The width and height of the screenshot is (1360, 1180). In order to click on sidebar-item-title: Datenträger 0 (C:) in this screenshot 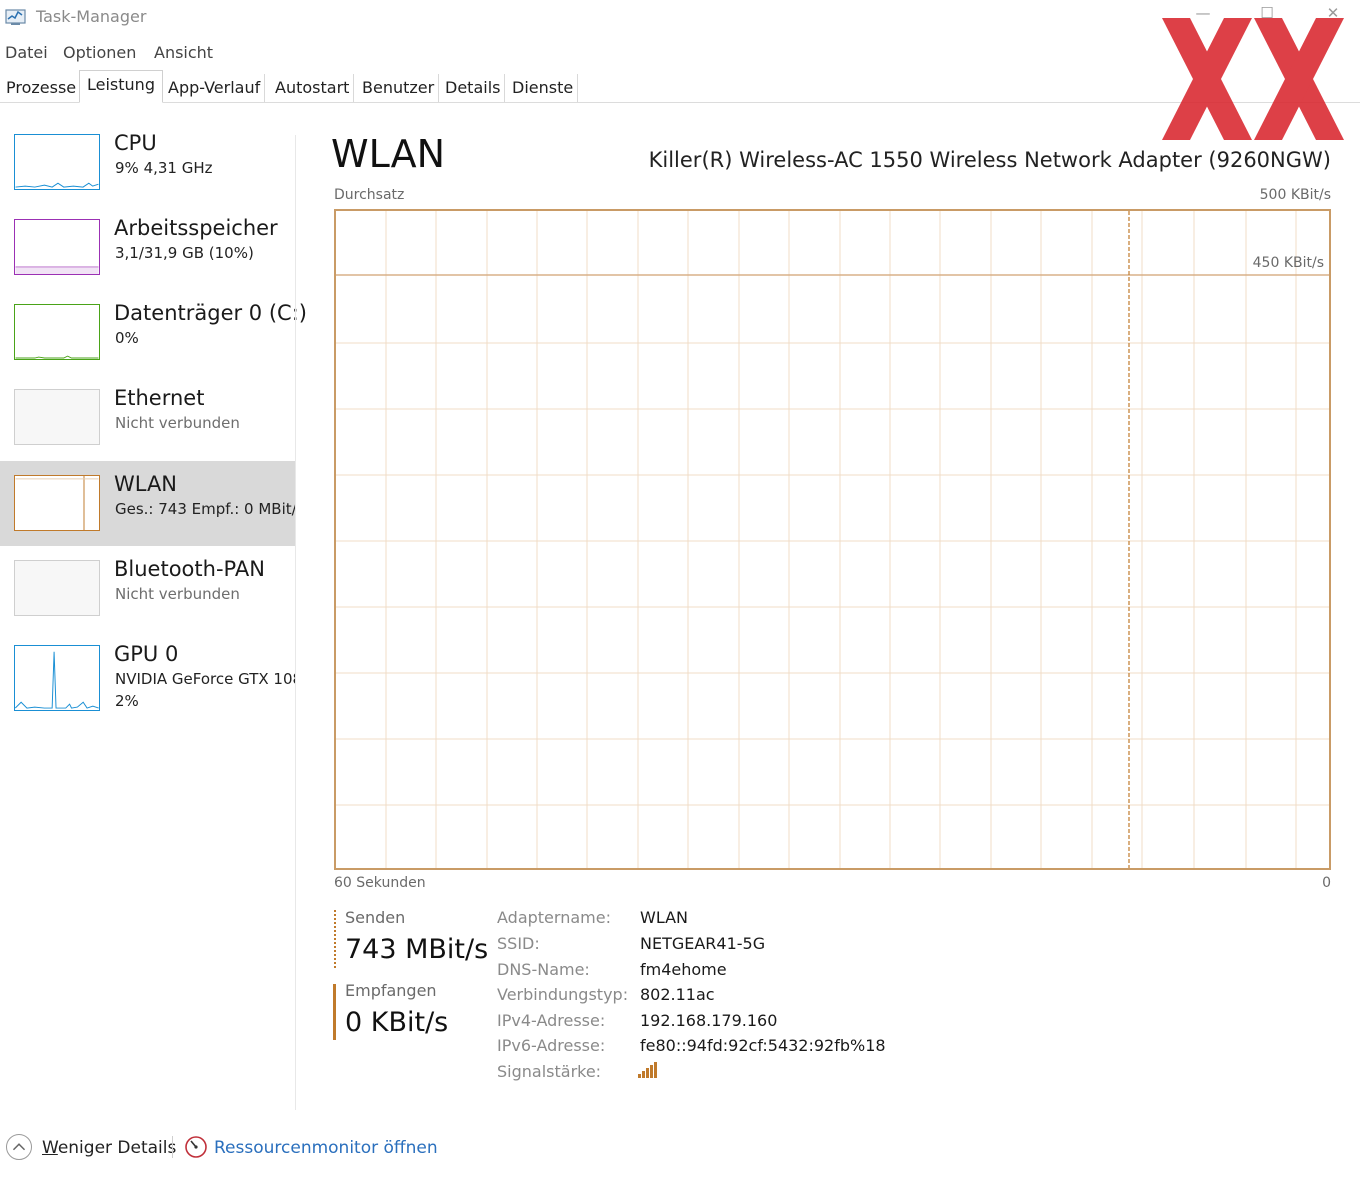, I will do `click(210, 313)`.